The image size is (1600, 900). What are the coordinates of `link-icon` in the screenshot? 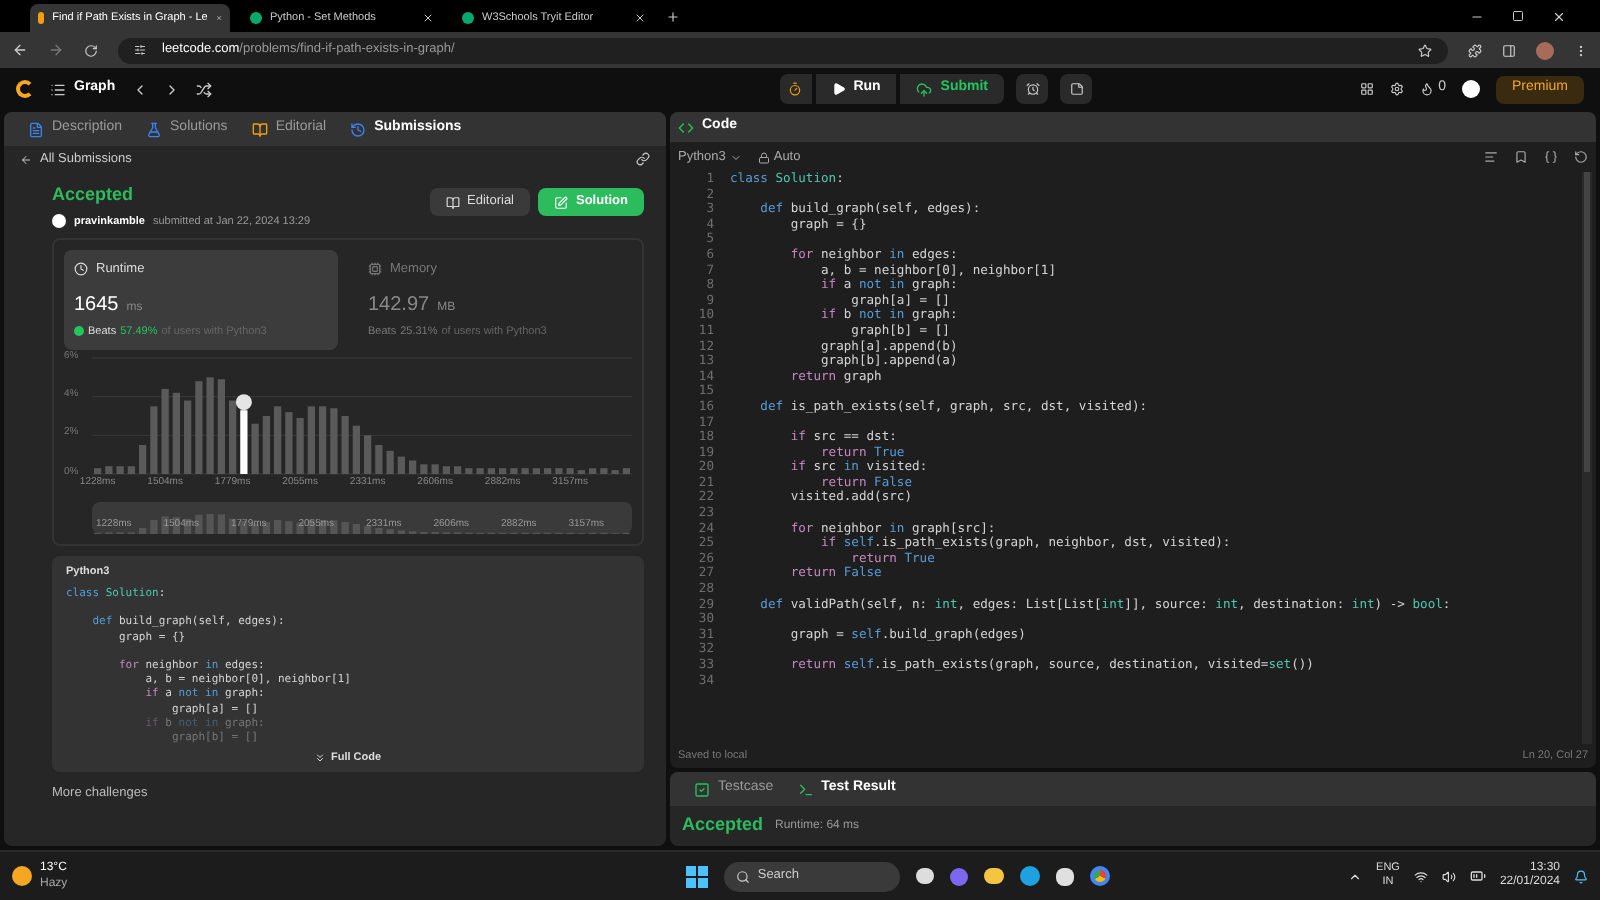 It's located at (643, 159).